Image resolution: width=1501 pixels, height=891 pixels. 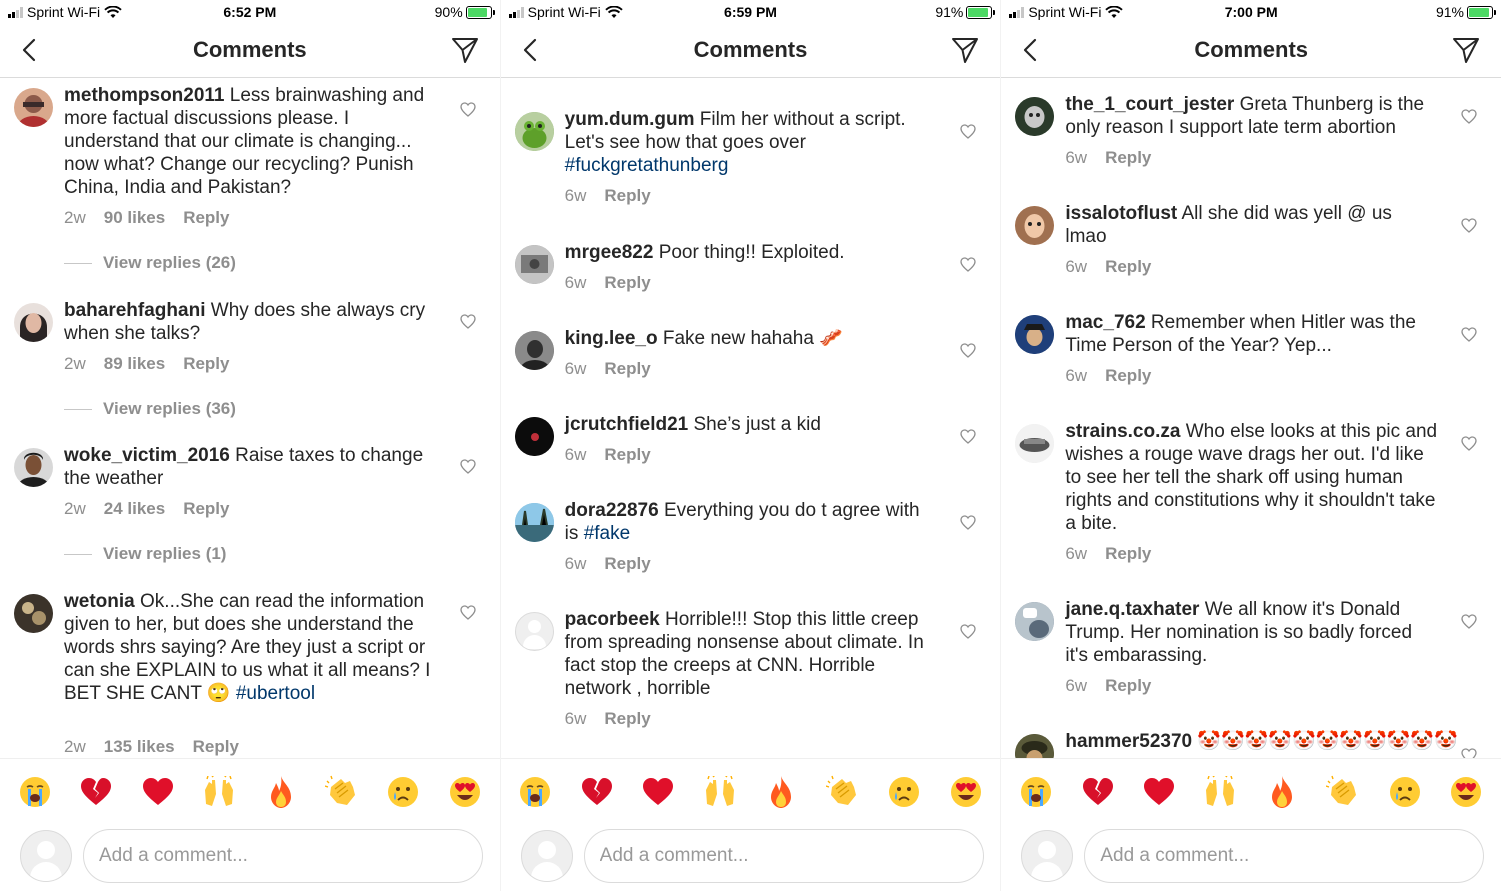 What do you see at coordinates (145, 554) in the screenshot?
I see `view-replies-link: View replies (1)` at bounding box center [145, 554].